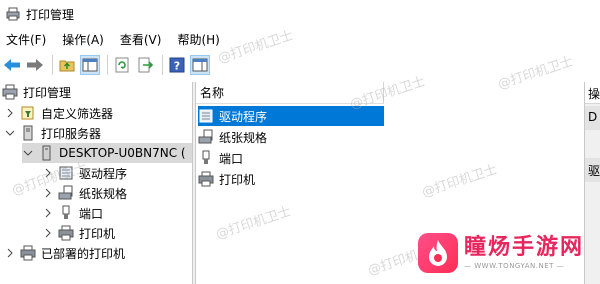 This screenshot has width=600, height=284. I want to click on menu-file: 文件(F), so click(26, 39).